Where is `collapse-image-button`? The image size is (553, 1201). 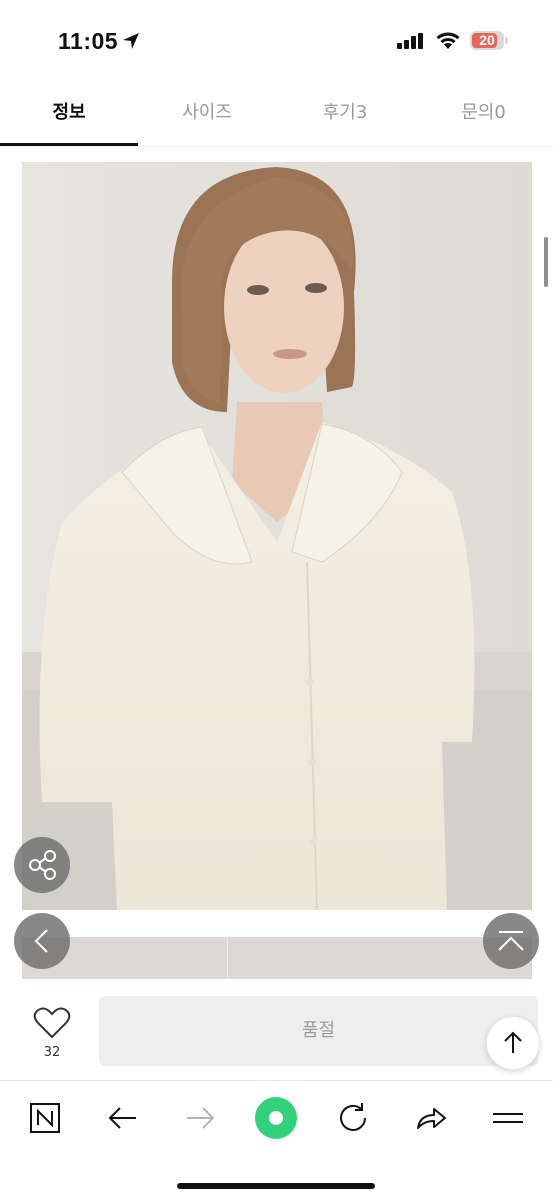 collapse-image-button is located at coordinates (511, 941).